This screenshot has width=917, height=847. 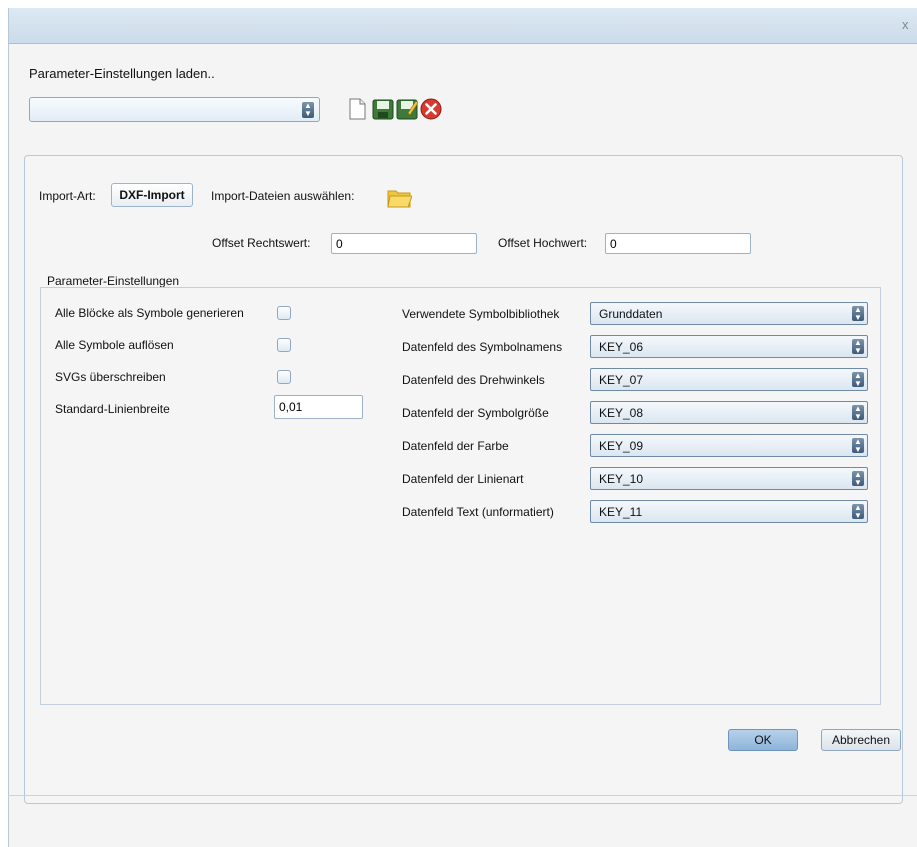 I want to click on settings-select: ▲ ▼, so click(x=174, y=109).